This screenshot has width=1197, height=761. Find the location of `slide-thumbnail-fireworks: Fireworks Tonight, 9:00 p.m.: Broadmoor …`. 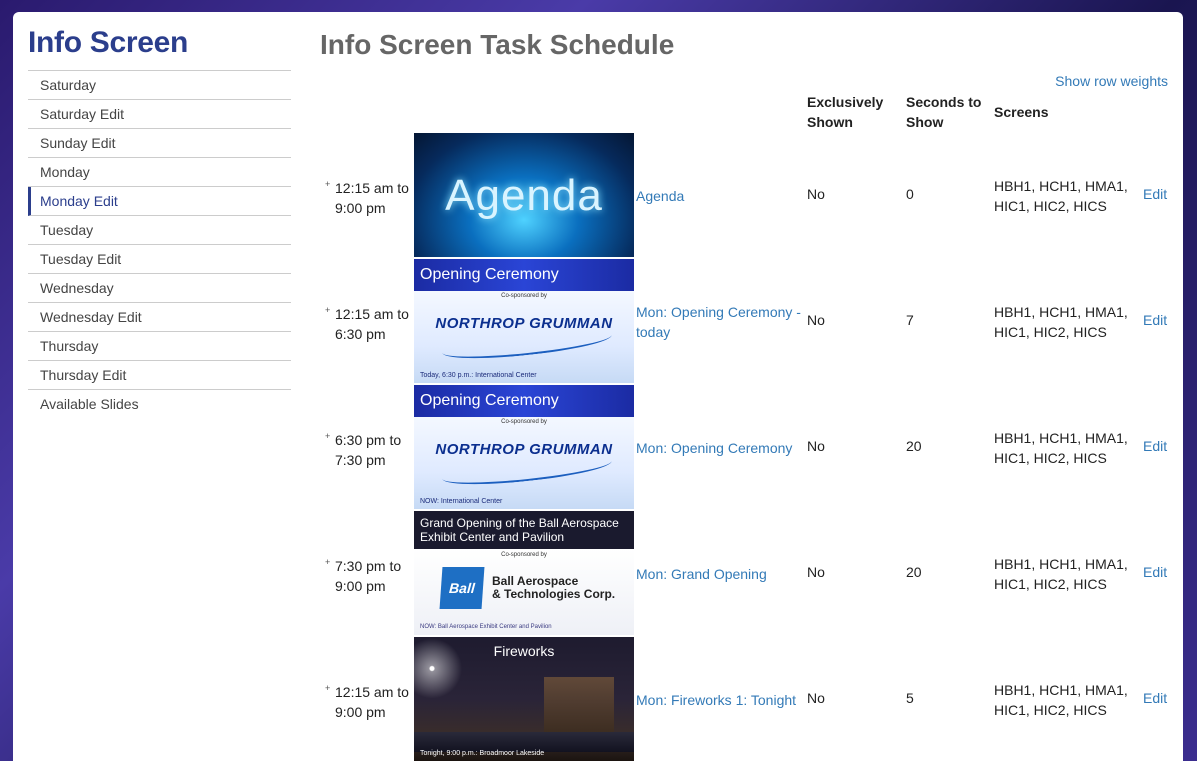

slide-thumbnail-fireworks: Fireworks Tonight, 9:00 p.m.: Broadmoor … is located at coordinates (524, 699).